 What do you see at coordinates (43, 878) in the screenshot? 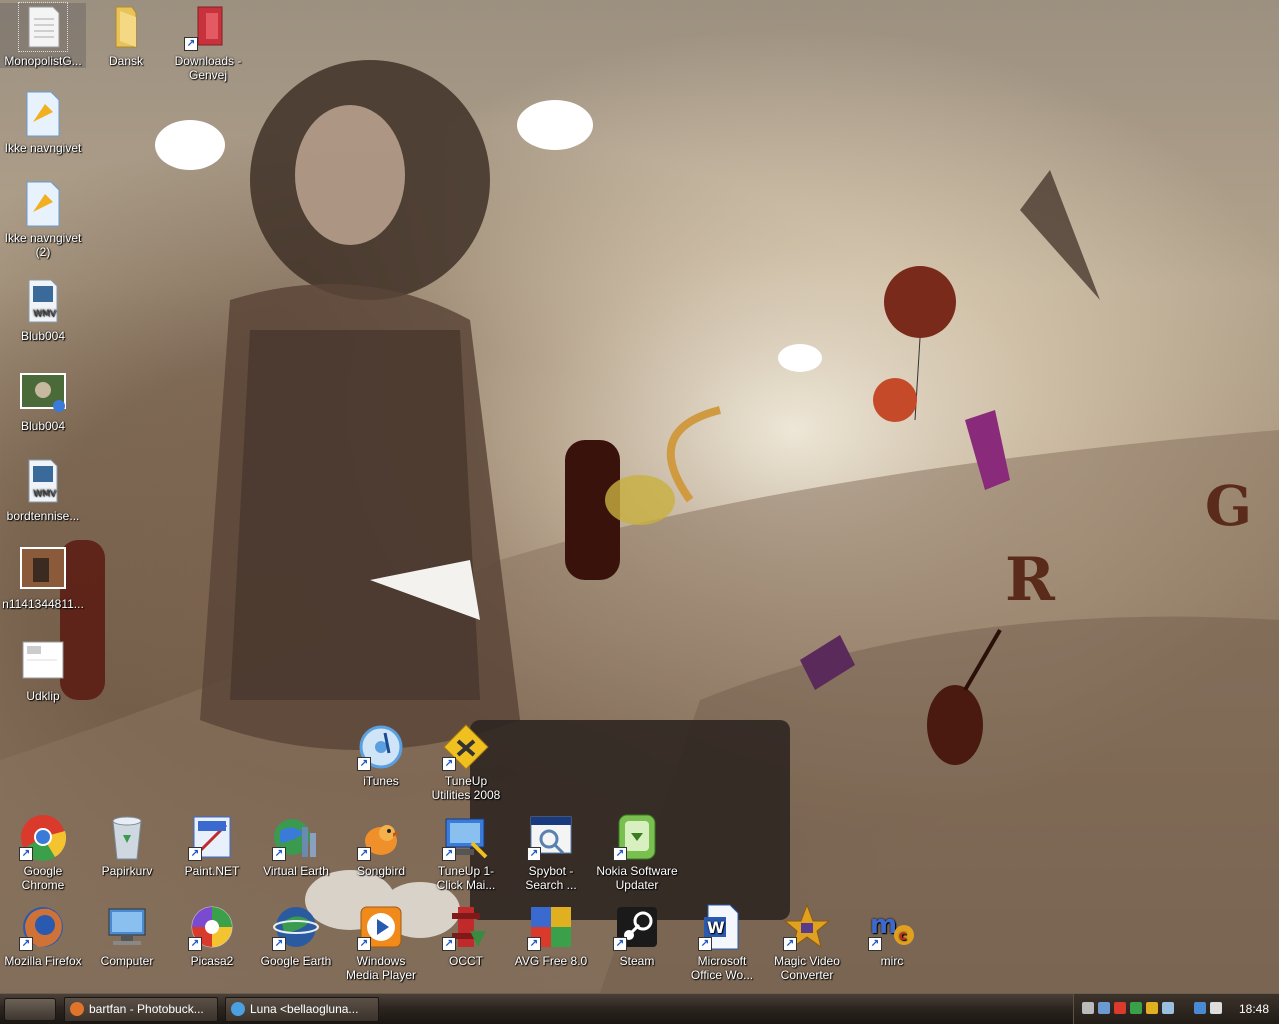
I see `icon-label: Google Chrome` at bounding box center [43, 878].